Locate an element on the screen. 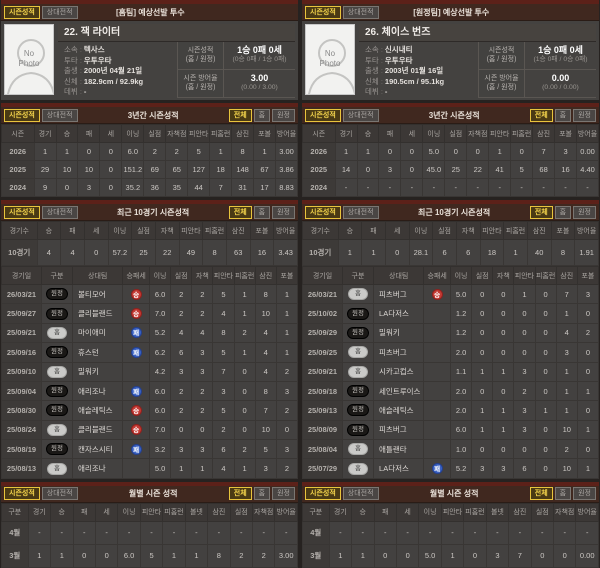 The width and height of the screenshot is (600, 568). opponent-cell: 피츠버그 is located at coordinates (399, 430).